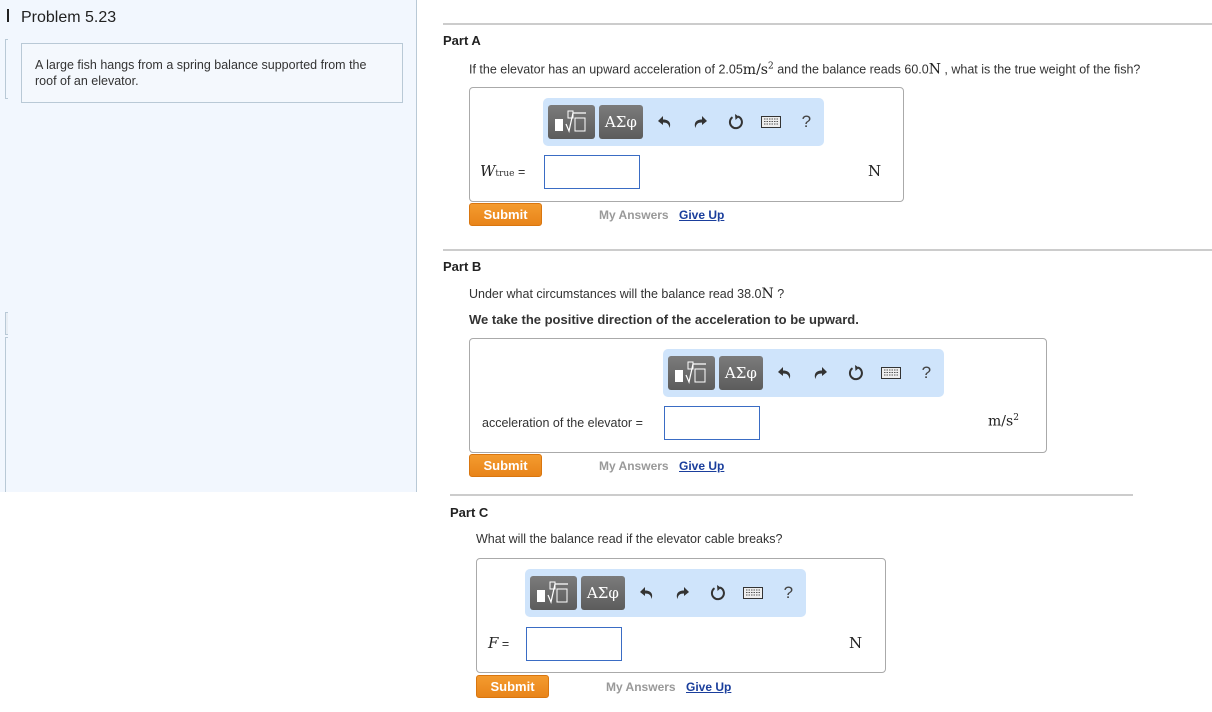  I want to click on part-c-submit-button: Submit, so click(512, 686).